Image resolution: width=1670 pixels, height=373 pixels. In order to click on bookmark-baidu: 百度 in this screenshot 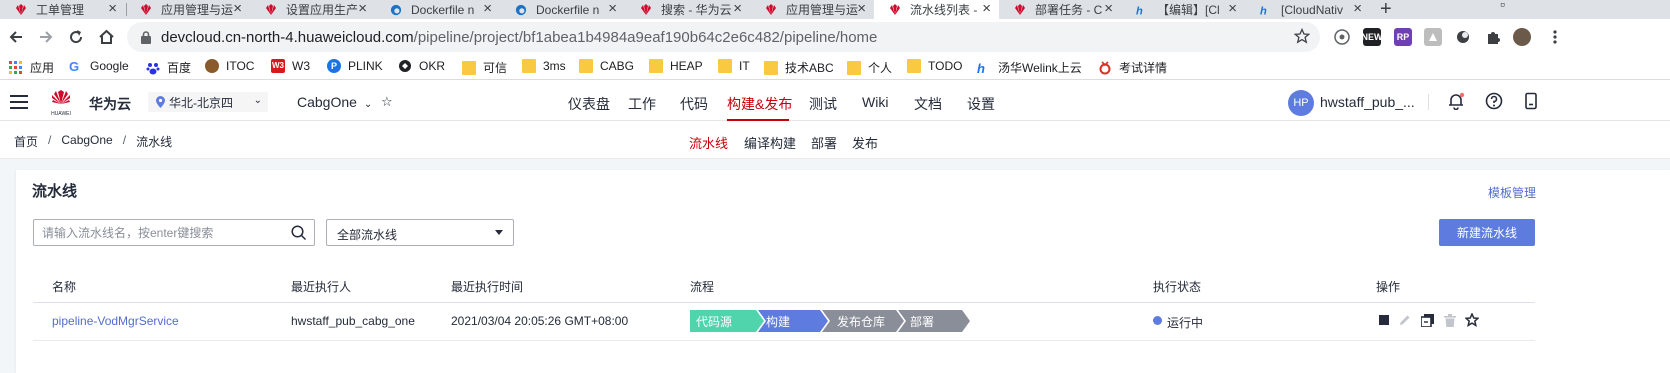, I will do `click(168, 67)`.